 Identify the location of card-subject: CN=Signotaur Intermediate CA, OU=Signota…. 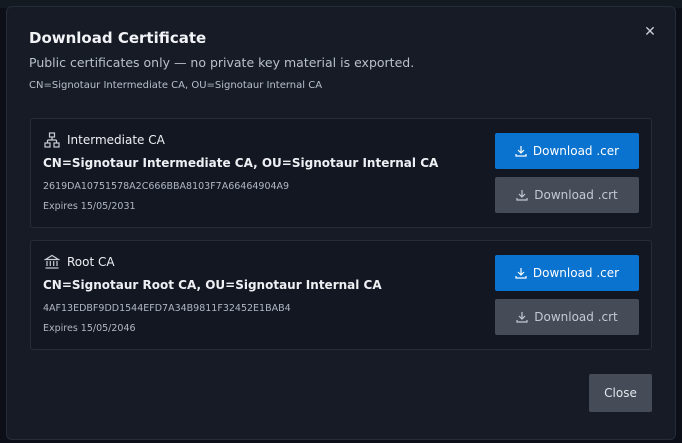
(241, 163).